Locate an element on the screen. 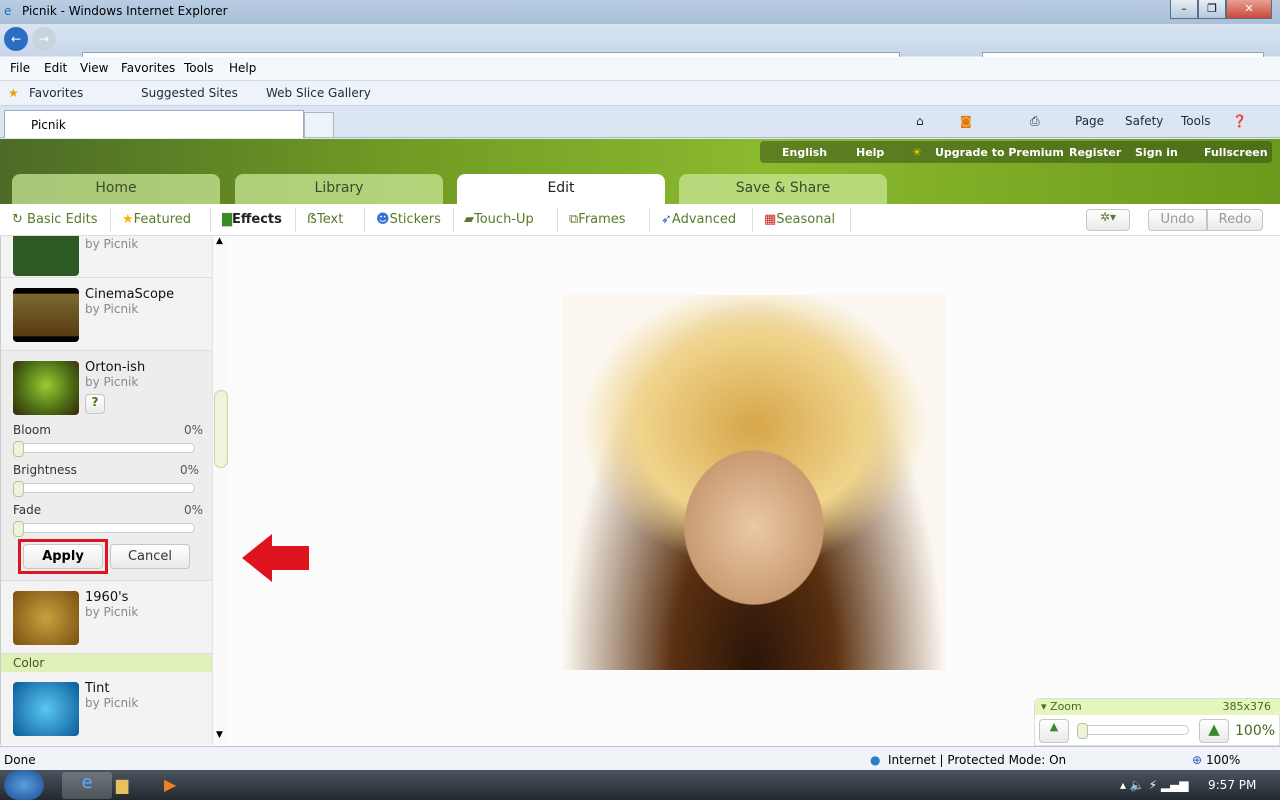 The width and height of the screenshot is (1280, 800). sun-icon: ☀ is located at coordinates (917, 152).